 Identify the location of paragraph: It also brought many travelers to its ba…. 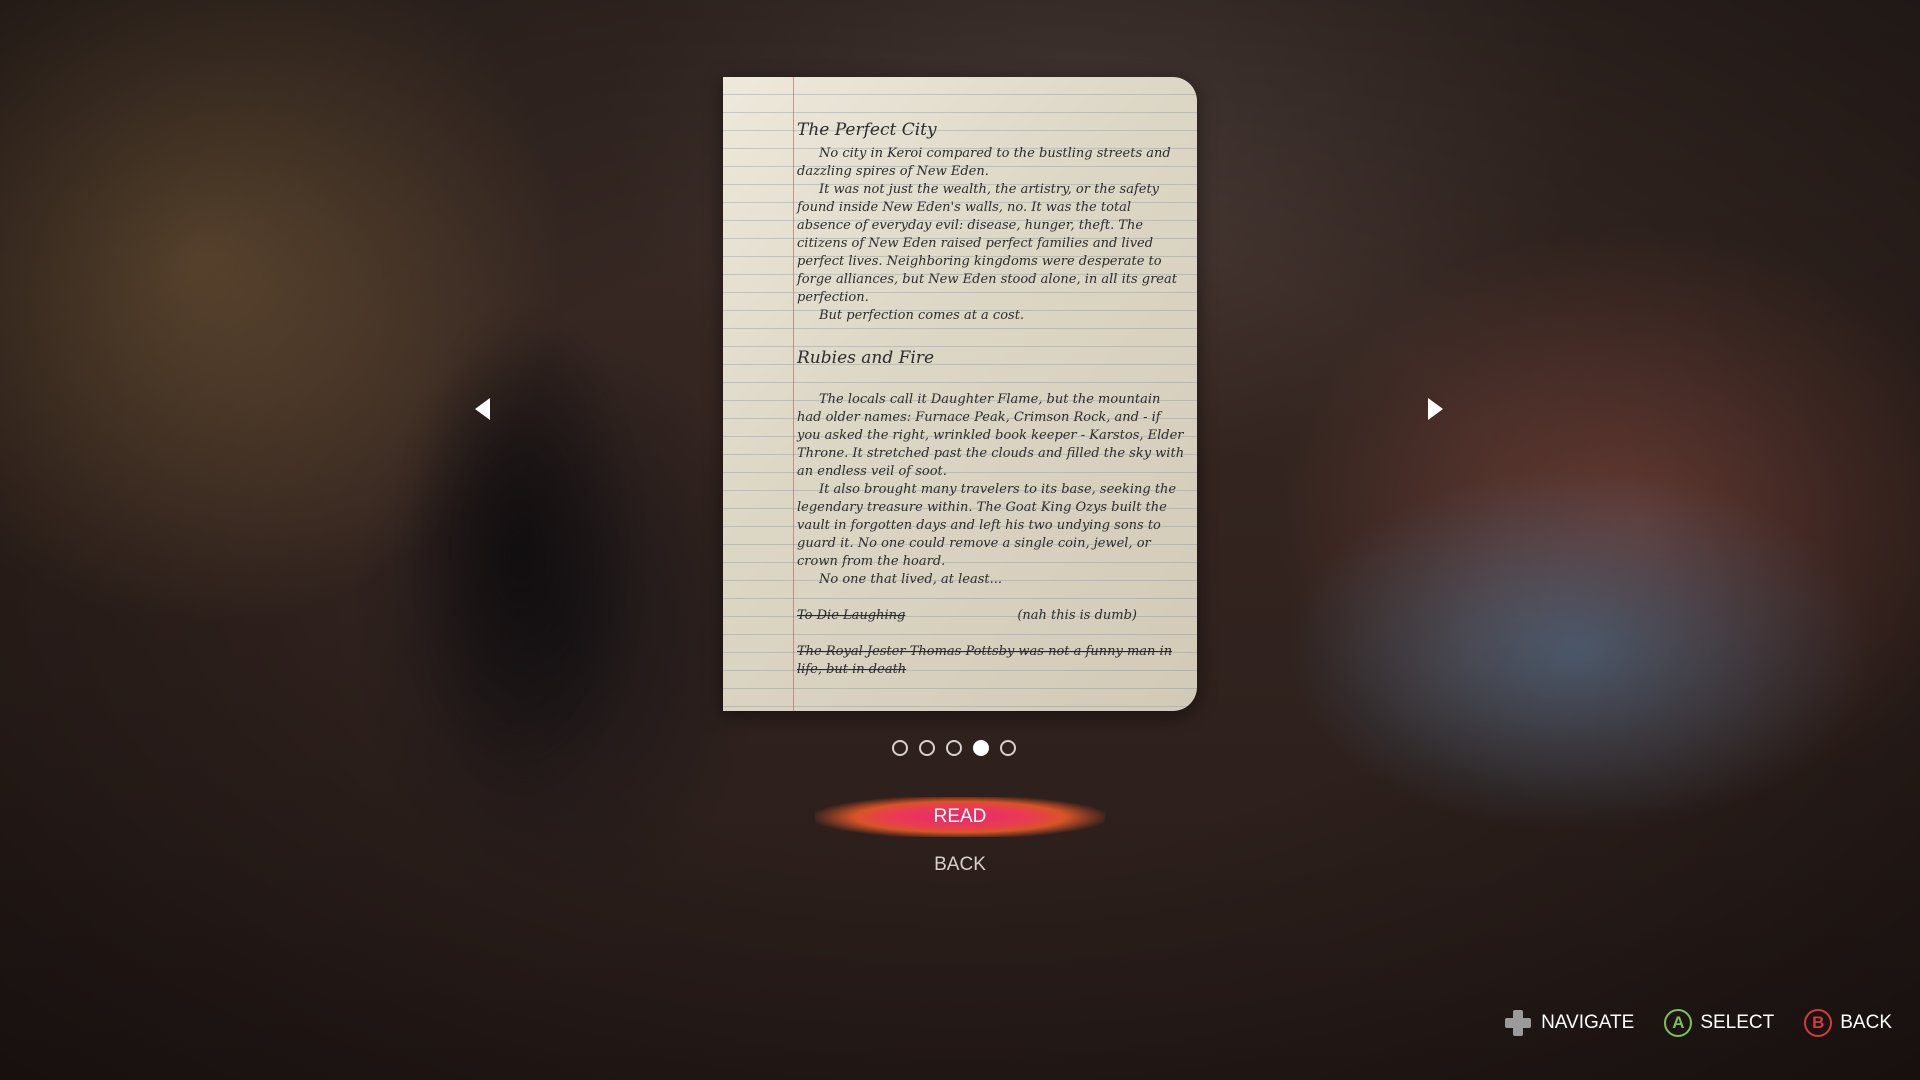
(987, 525).